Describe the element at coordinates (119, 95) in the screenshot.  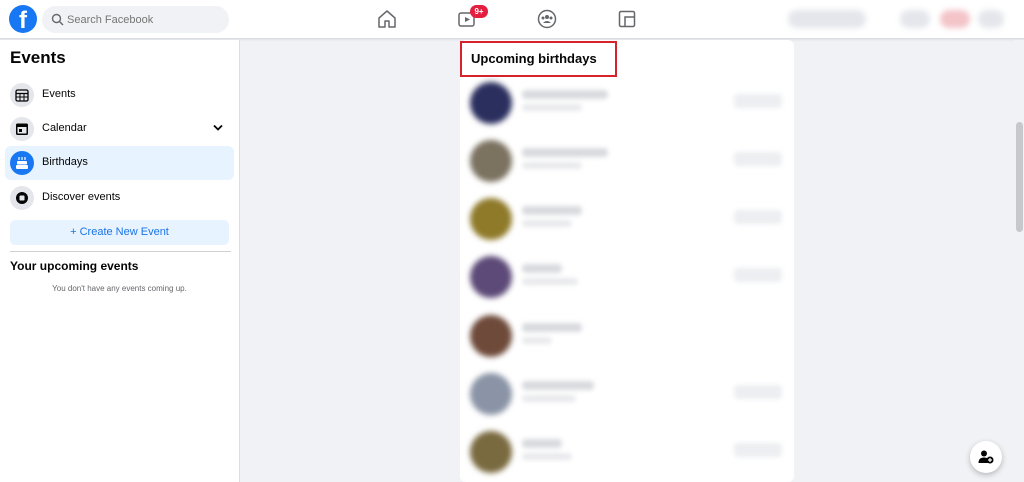
I see `sidebar-item-events: Events` at that location.